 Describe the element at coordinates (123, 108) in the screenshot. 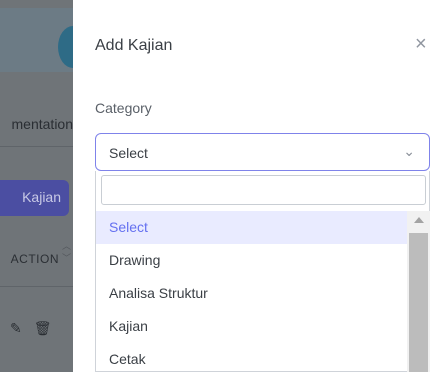

I see `category-label: Category` at that location.